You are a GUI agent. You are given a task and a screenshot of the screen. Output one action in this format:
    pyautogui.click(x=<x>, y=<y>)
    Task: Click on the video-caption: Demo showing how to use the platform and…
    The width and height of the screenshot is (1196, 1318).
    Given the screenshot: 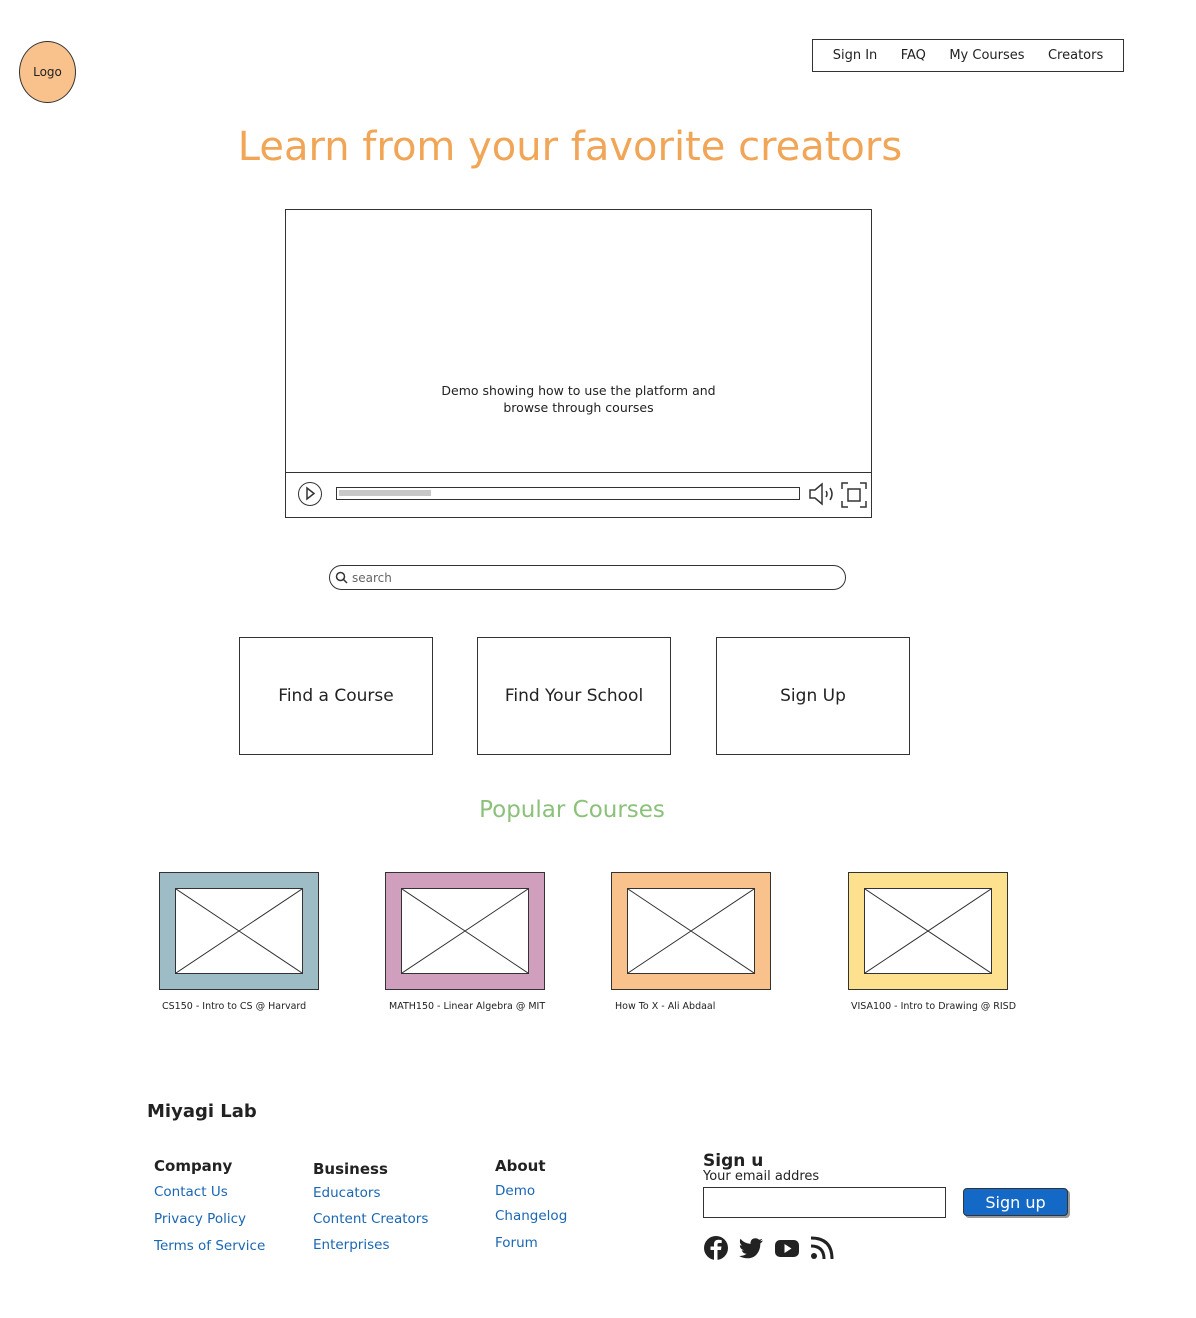 What is the action you would take?
    pyautogui.click(x=578, y=399)
    